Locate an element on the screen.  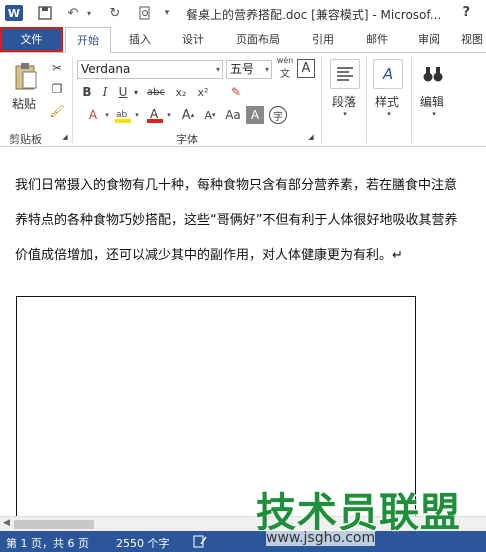
styles-label: 样式 is located at coordinates (387, 101).